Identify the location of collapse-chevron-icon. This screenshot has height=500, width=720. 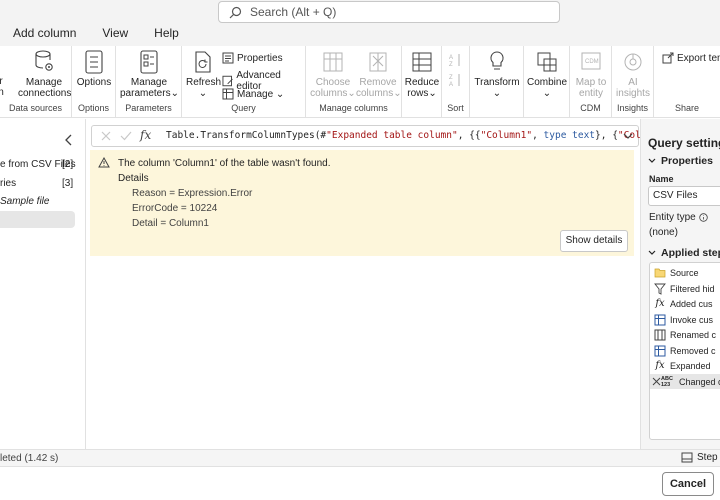
(69, 140).